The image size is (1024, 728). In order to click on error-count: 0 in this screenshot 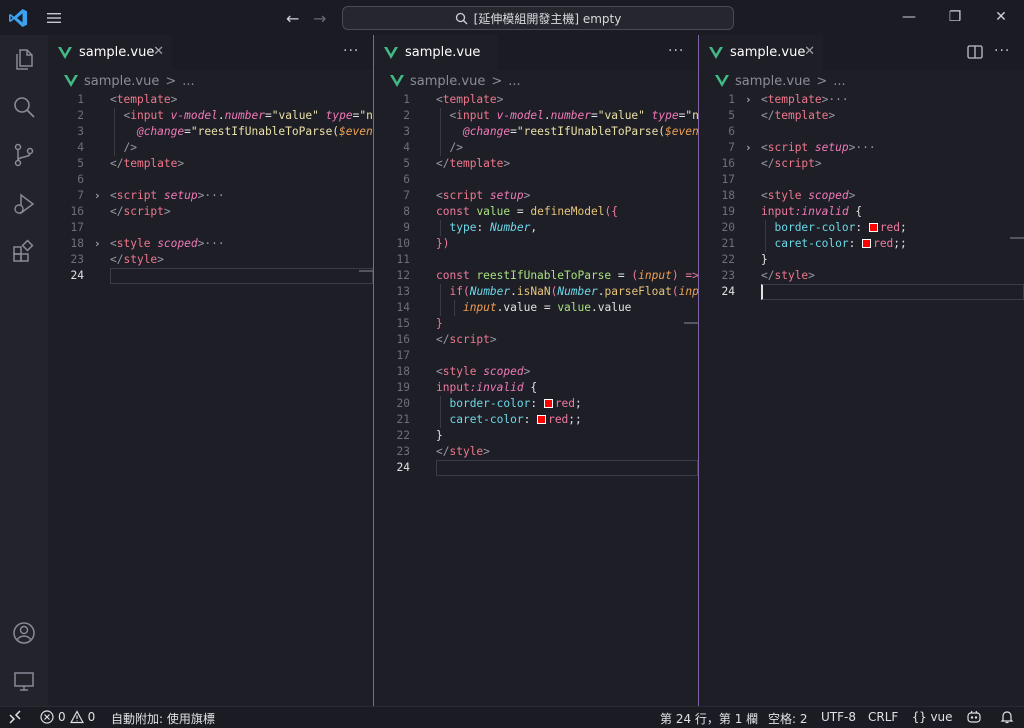, I will do `click(62, 717)`.